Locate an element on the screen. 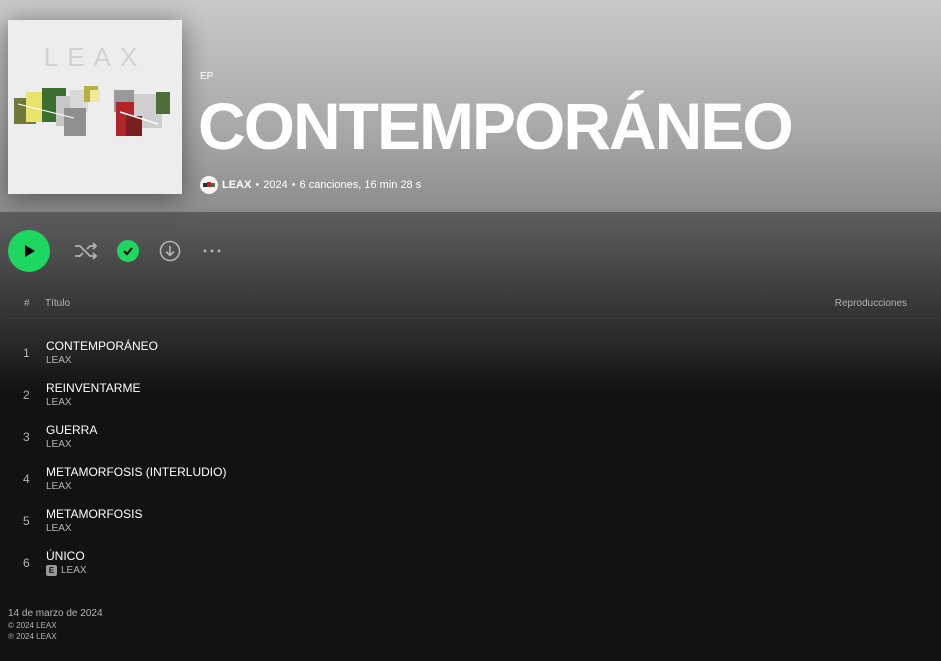 The image size is (941, 661). shuffle-button is located at coordinates (86, 251).